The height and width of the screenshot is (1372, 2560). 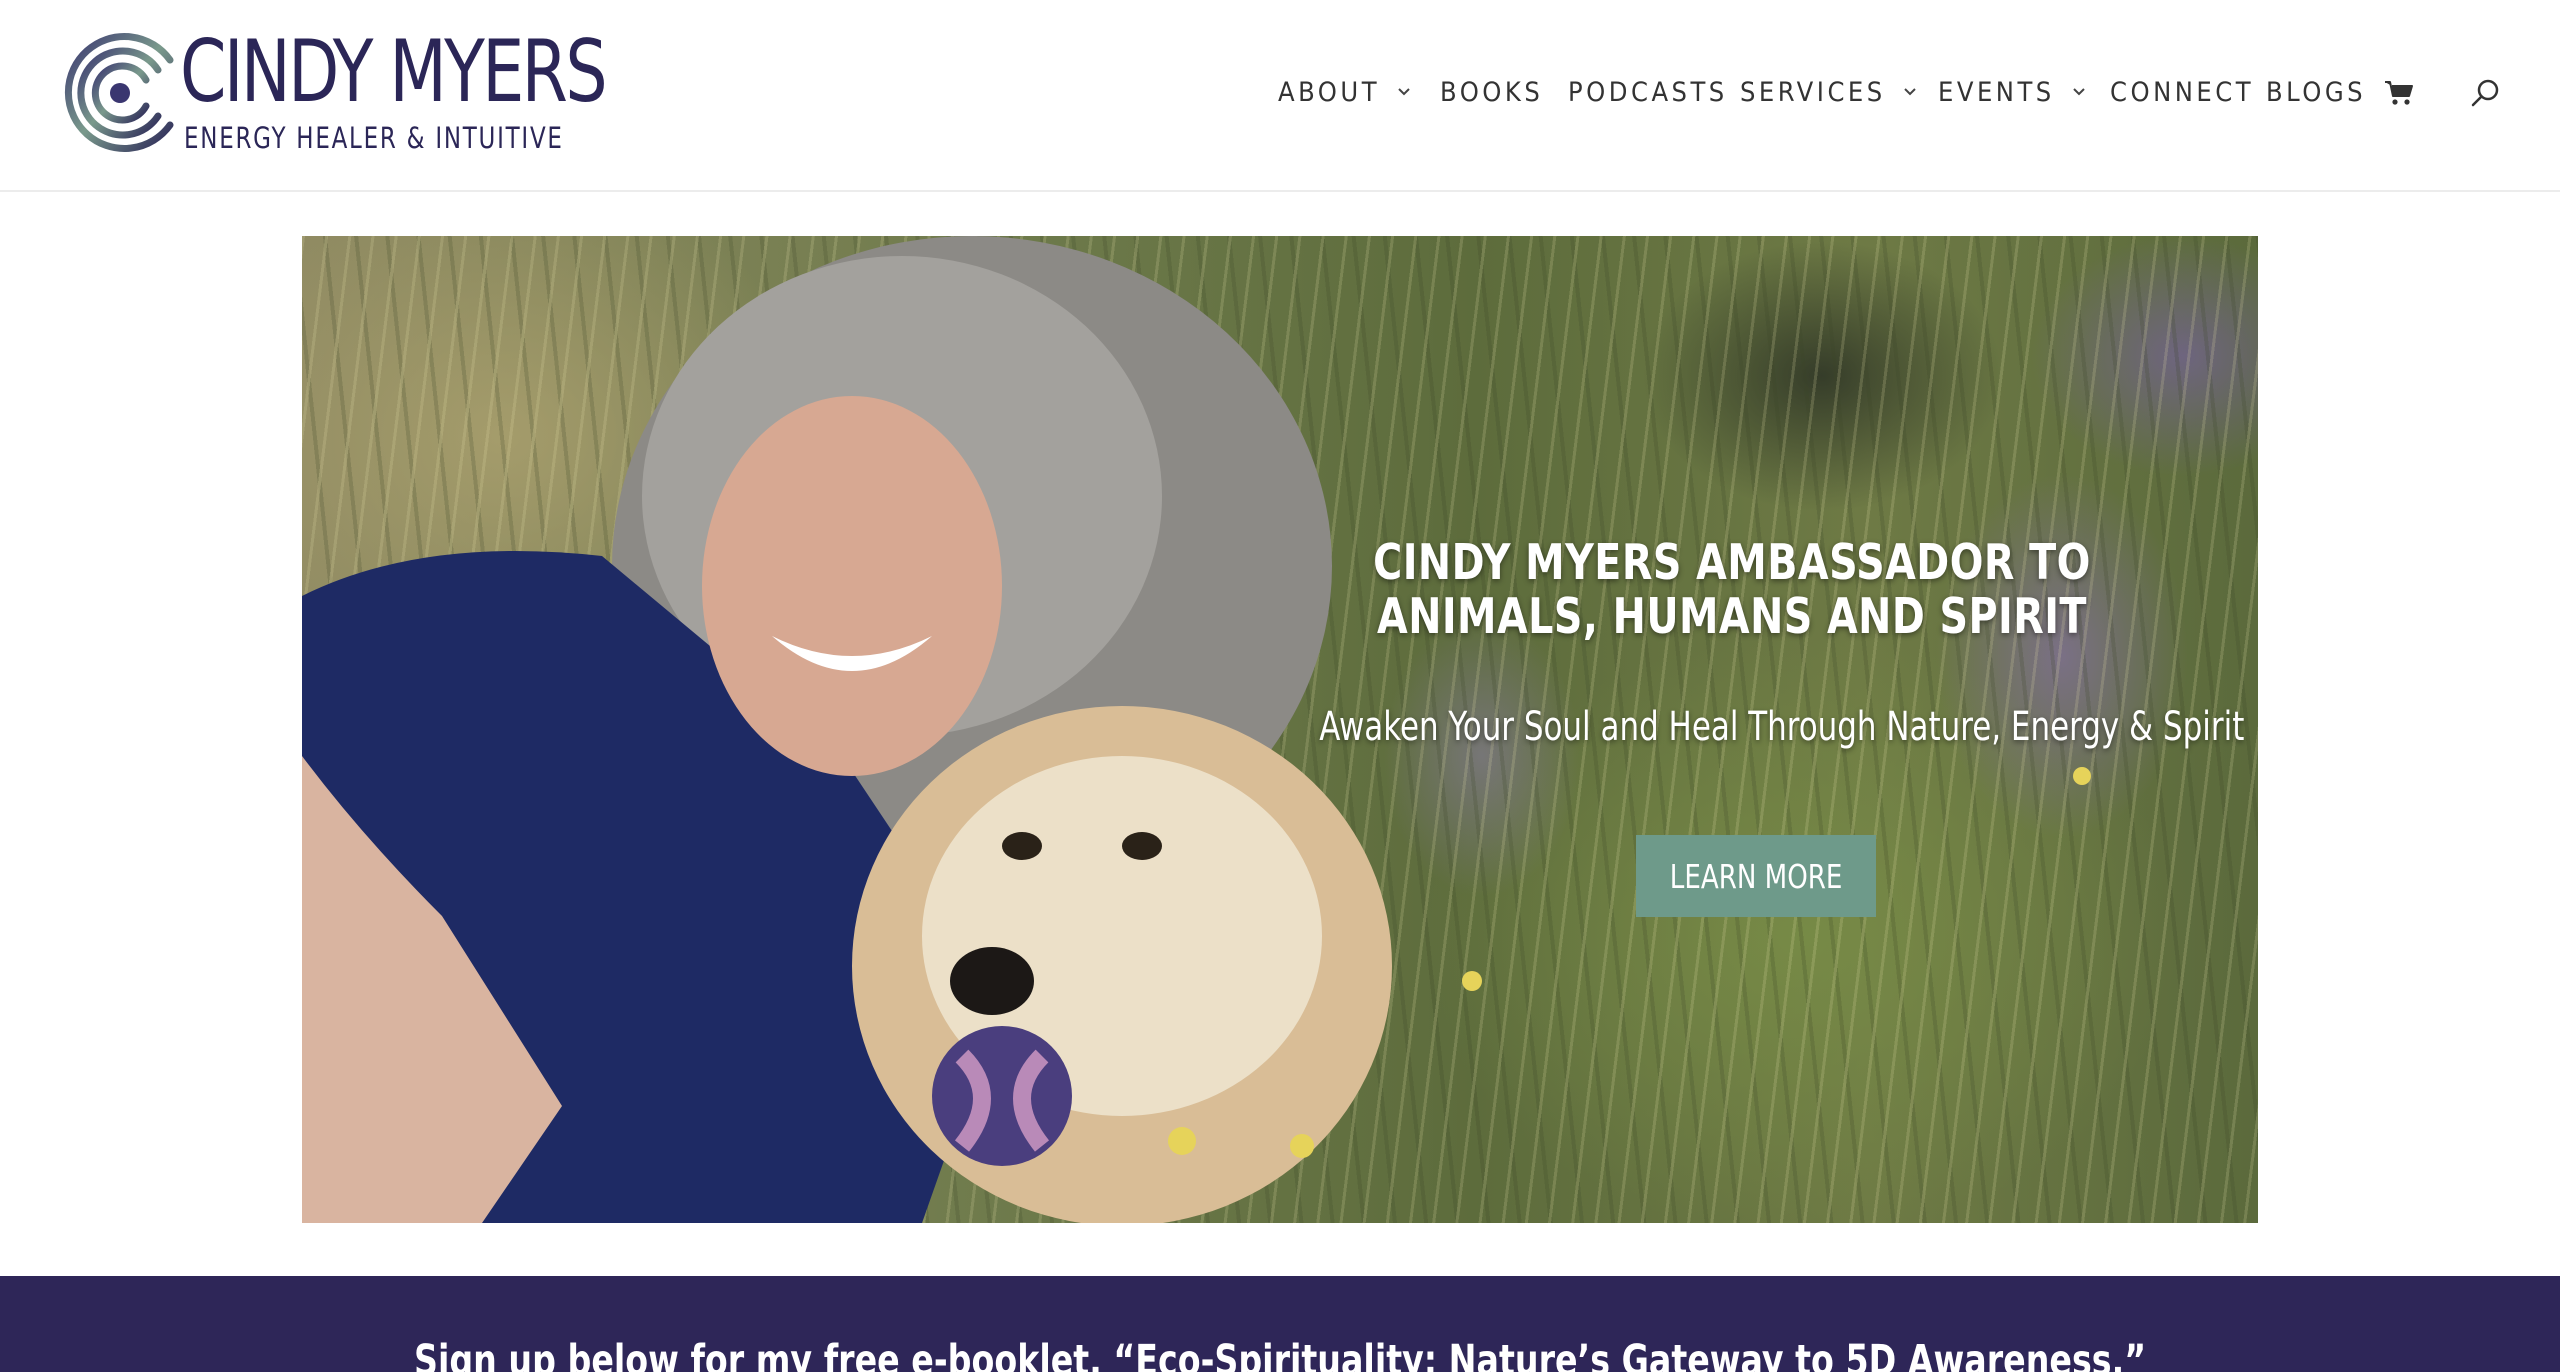 I want to click on nav-item-blogs: BLOGS, so click(x=2316, y=92).